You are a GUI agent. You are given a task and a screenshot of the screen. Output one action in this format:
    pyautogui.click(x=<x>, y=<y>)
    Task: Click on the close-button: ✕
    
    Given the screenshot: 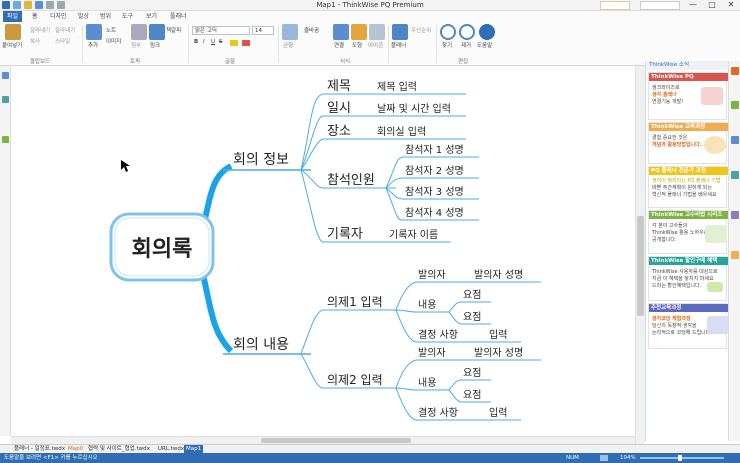 What is the action you would take?
    pyautogui.click(x=731, y=5)
    